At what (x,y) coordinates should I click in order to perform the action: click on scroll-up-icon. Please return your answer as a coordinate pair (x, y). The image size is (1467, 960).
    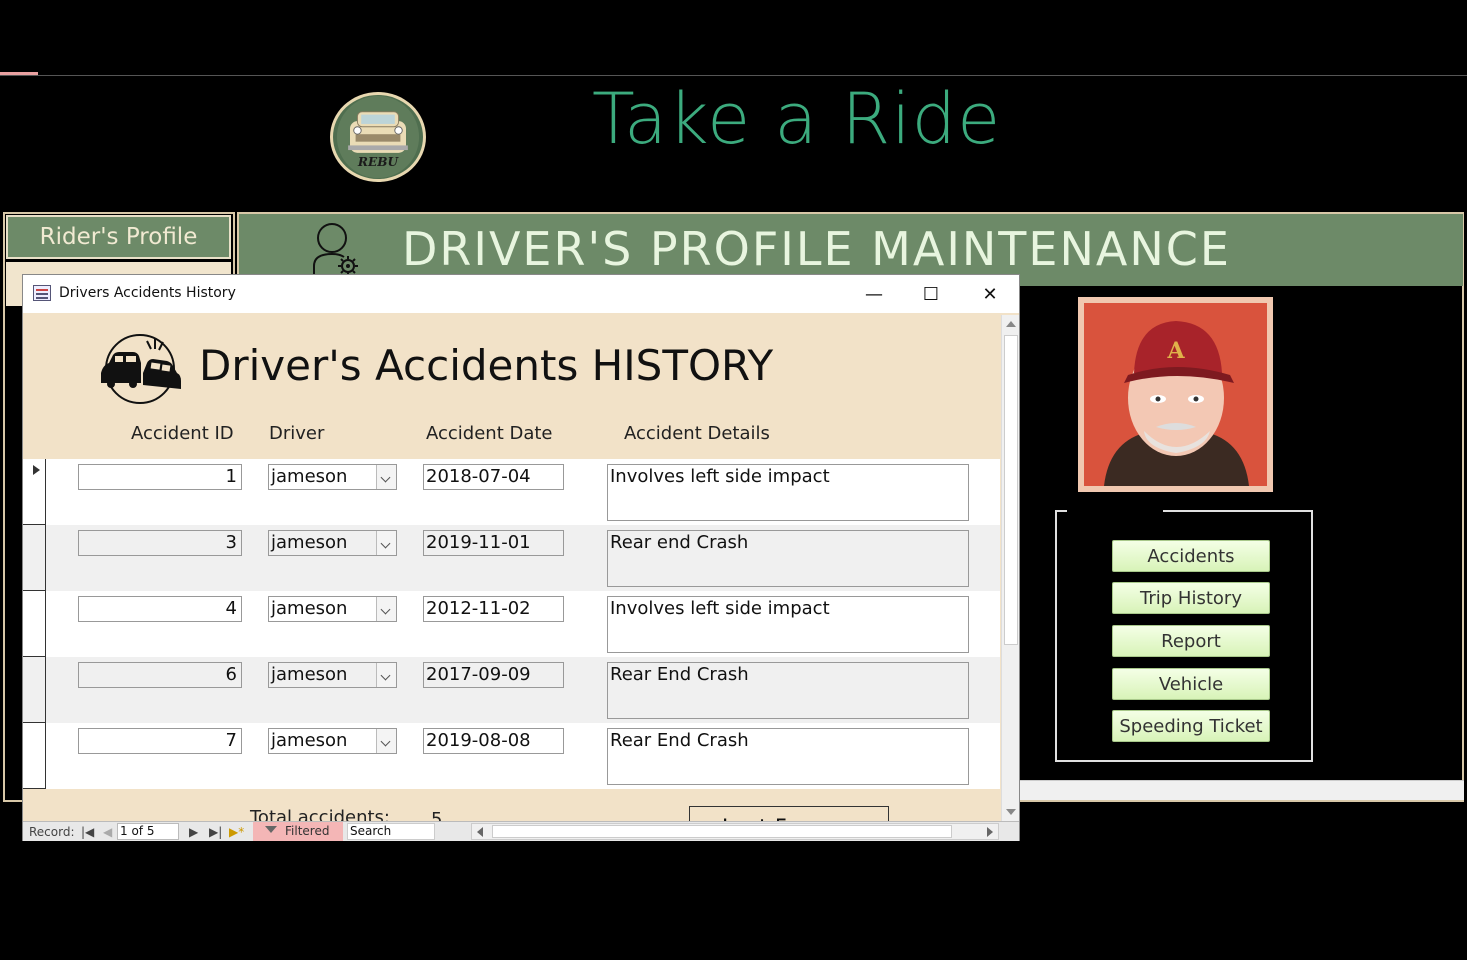
    Looking at the image, I should click on (1011, 324).